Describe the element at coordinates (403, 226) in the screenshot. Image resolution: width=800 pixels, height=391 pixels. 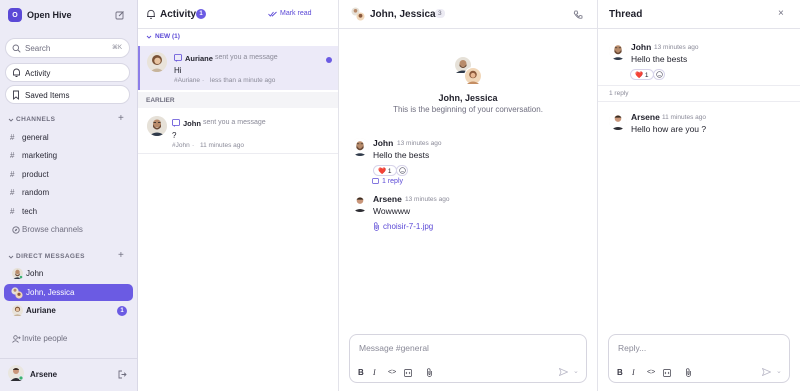
I see `attachment-link: choisir-7-1.jpg` at that location.